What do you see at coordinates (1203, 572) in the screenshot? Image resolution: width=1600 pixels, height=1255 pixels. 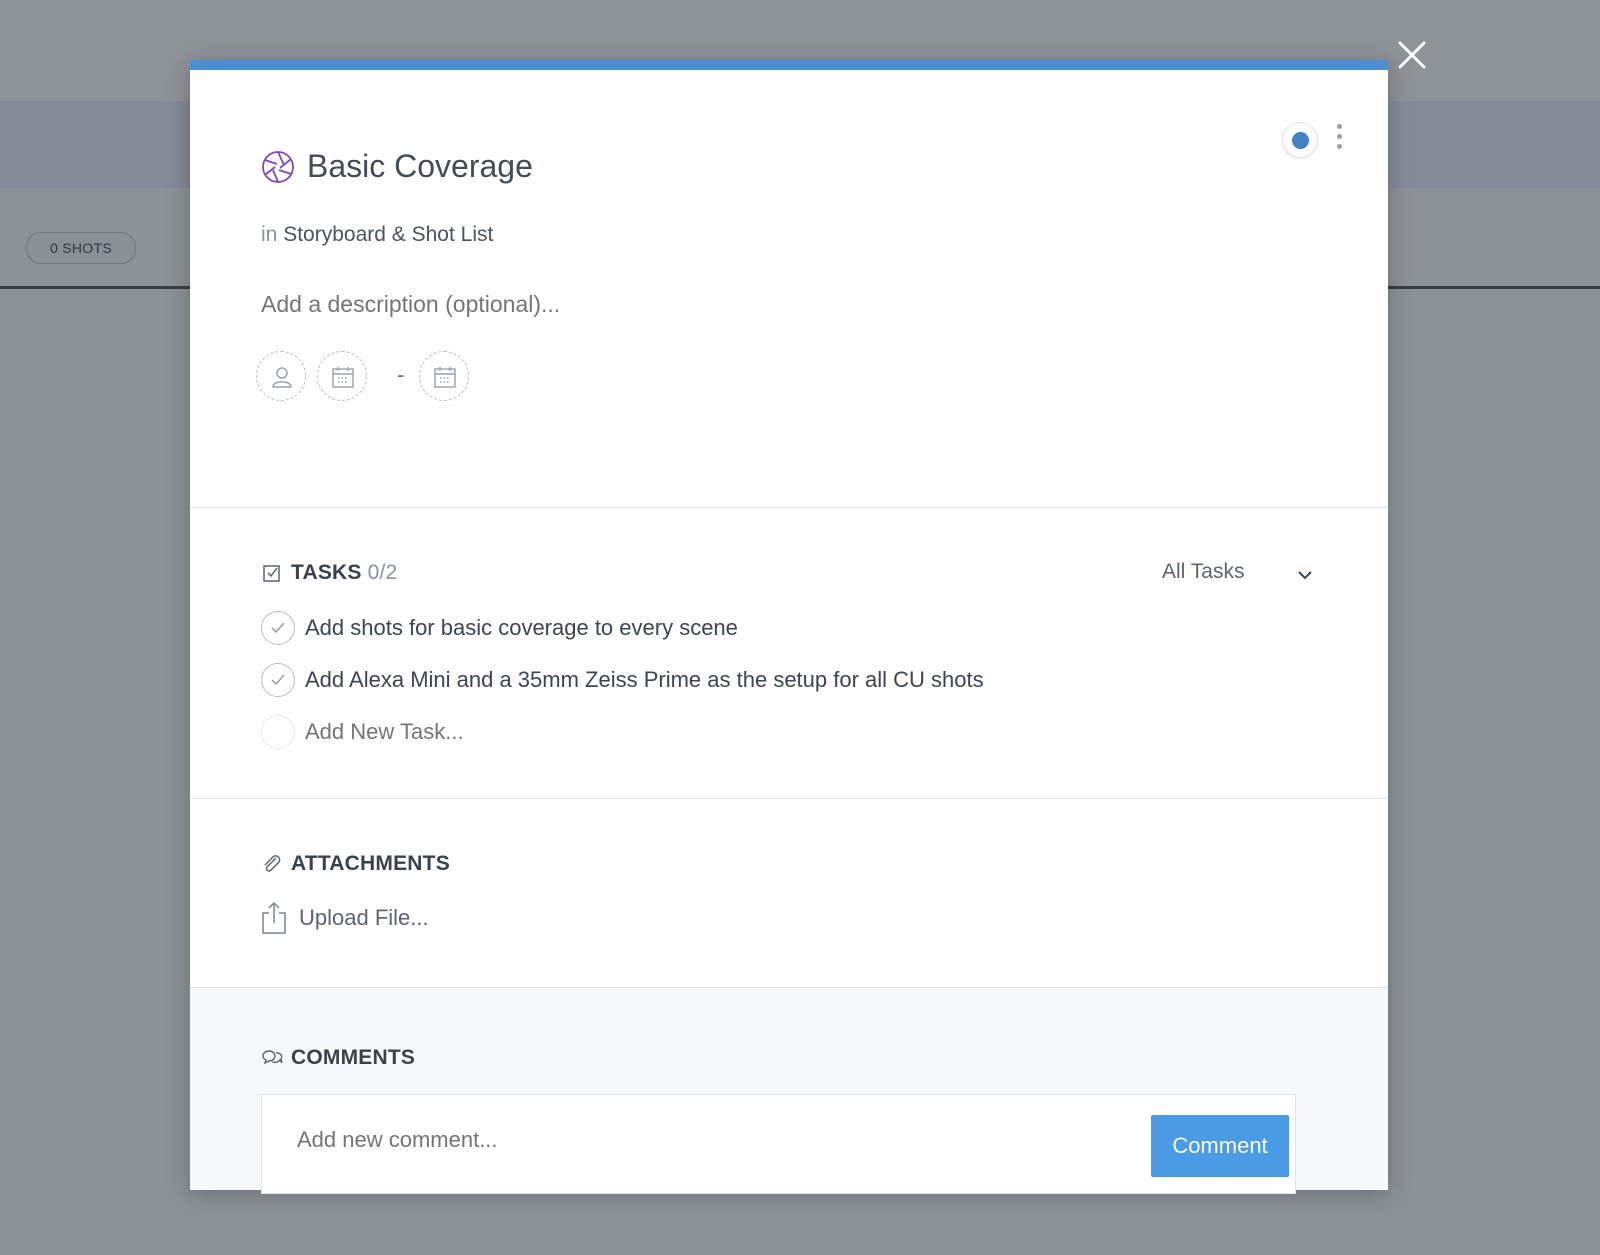 I see `task-filter-dropdown: All Tasks` at bounding box center [1203, 572].